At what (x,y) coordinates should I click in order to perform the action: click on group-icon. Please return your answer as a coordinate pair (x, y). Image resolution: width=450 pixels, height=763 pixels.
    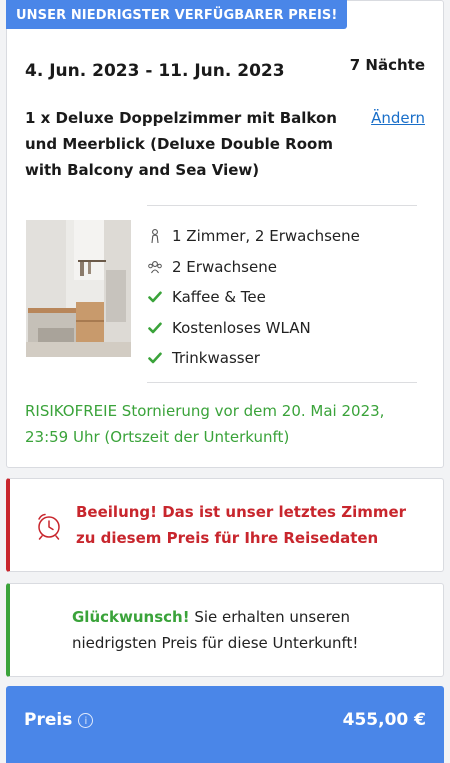
    Looking at the image, I should click on (155, 267).